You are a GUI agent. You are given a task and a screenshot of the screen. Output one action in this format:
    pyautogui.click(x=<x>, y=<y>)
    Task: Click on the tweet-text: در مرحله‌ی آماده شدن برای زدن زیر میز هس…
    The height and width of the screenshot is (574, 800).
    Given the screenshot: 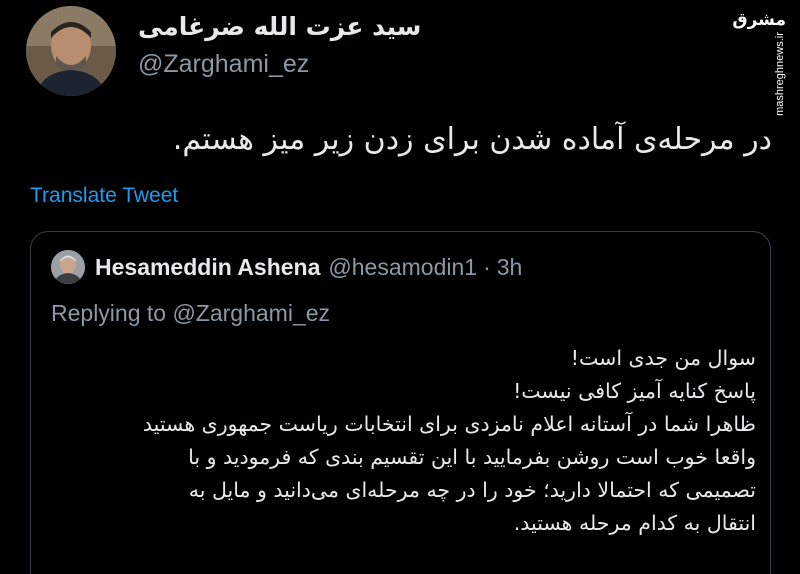 What is the action you would take?
    pyautogui.click(x=472, y=139)
    